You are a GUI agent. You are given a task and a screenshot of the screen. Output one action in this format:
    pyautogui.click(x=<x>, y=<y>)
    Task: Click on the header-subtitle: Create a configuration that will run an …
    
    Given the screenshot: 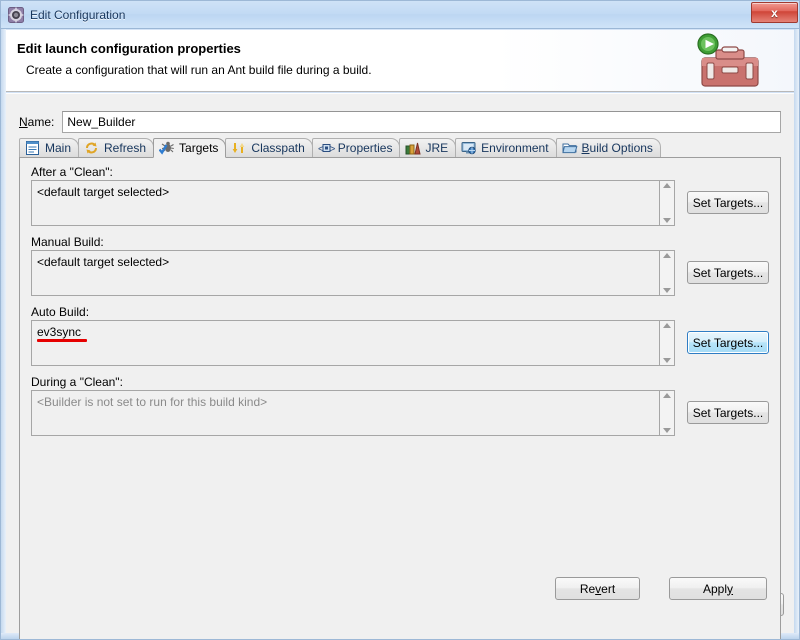 What is the action you would take?
    pyautogui.click(x=199, y=70)
    